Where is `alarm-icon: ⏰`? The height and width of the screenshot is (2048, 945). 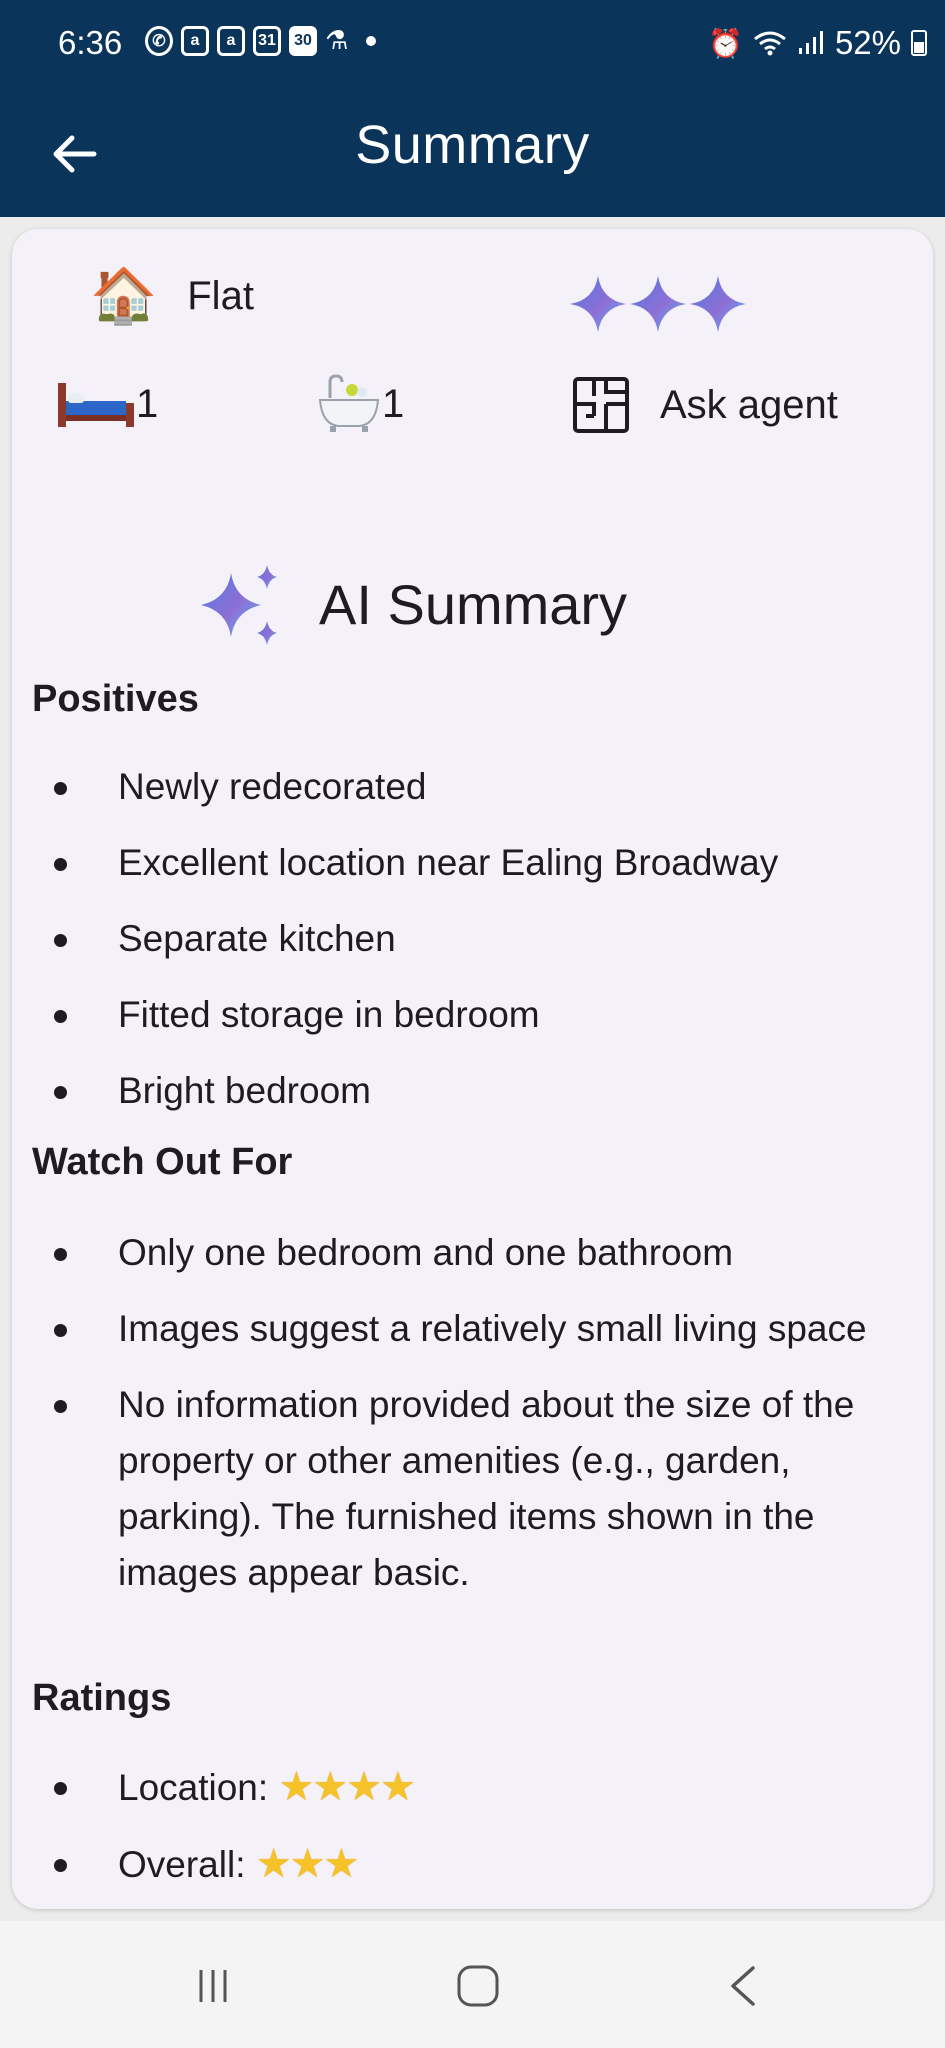
alarm-icon: ⏰ is located at coordinates (725, 43).